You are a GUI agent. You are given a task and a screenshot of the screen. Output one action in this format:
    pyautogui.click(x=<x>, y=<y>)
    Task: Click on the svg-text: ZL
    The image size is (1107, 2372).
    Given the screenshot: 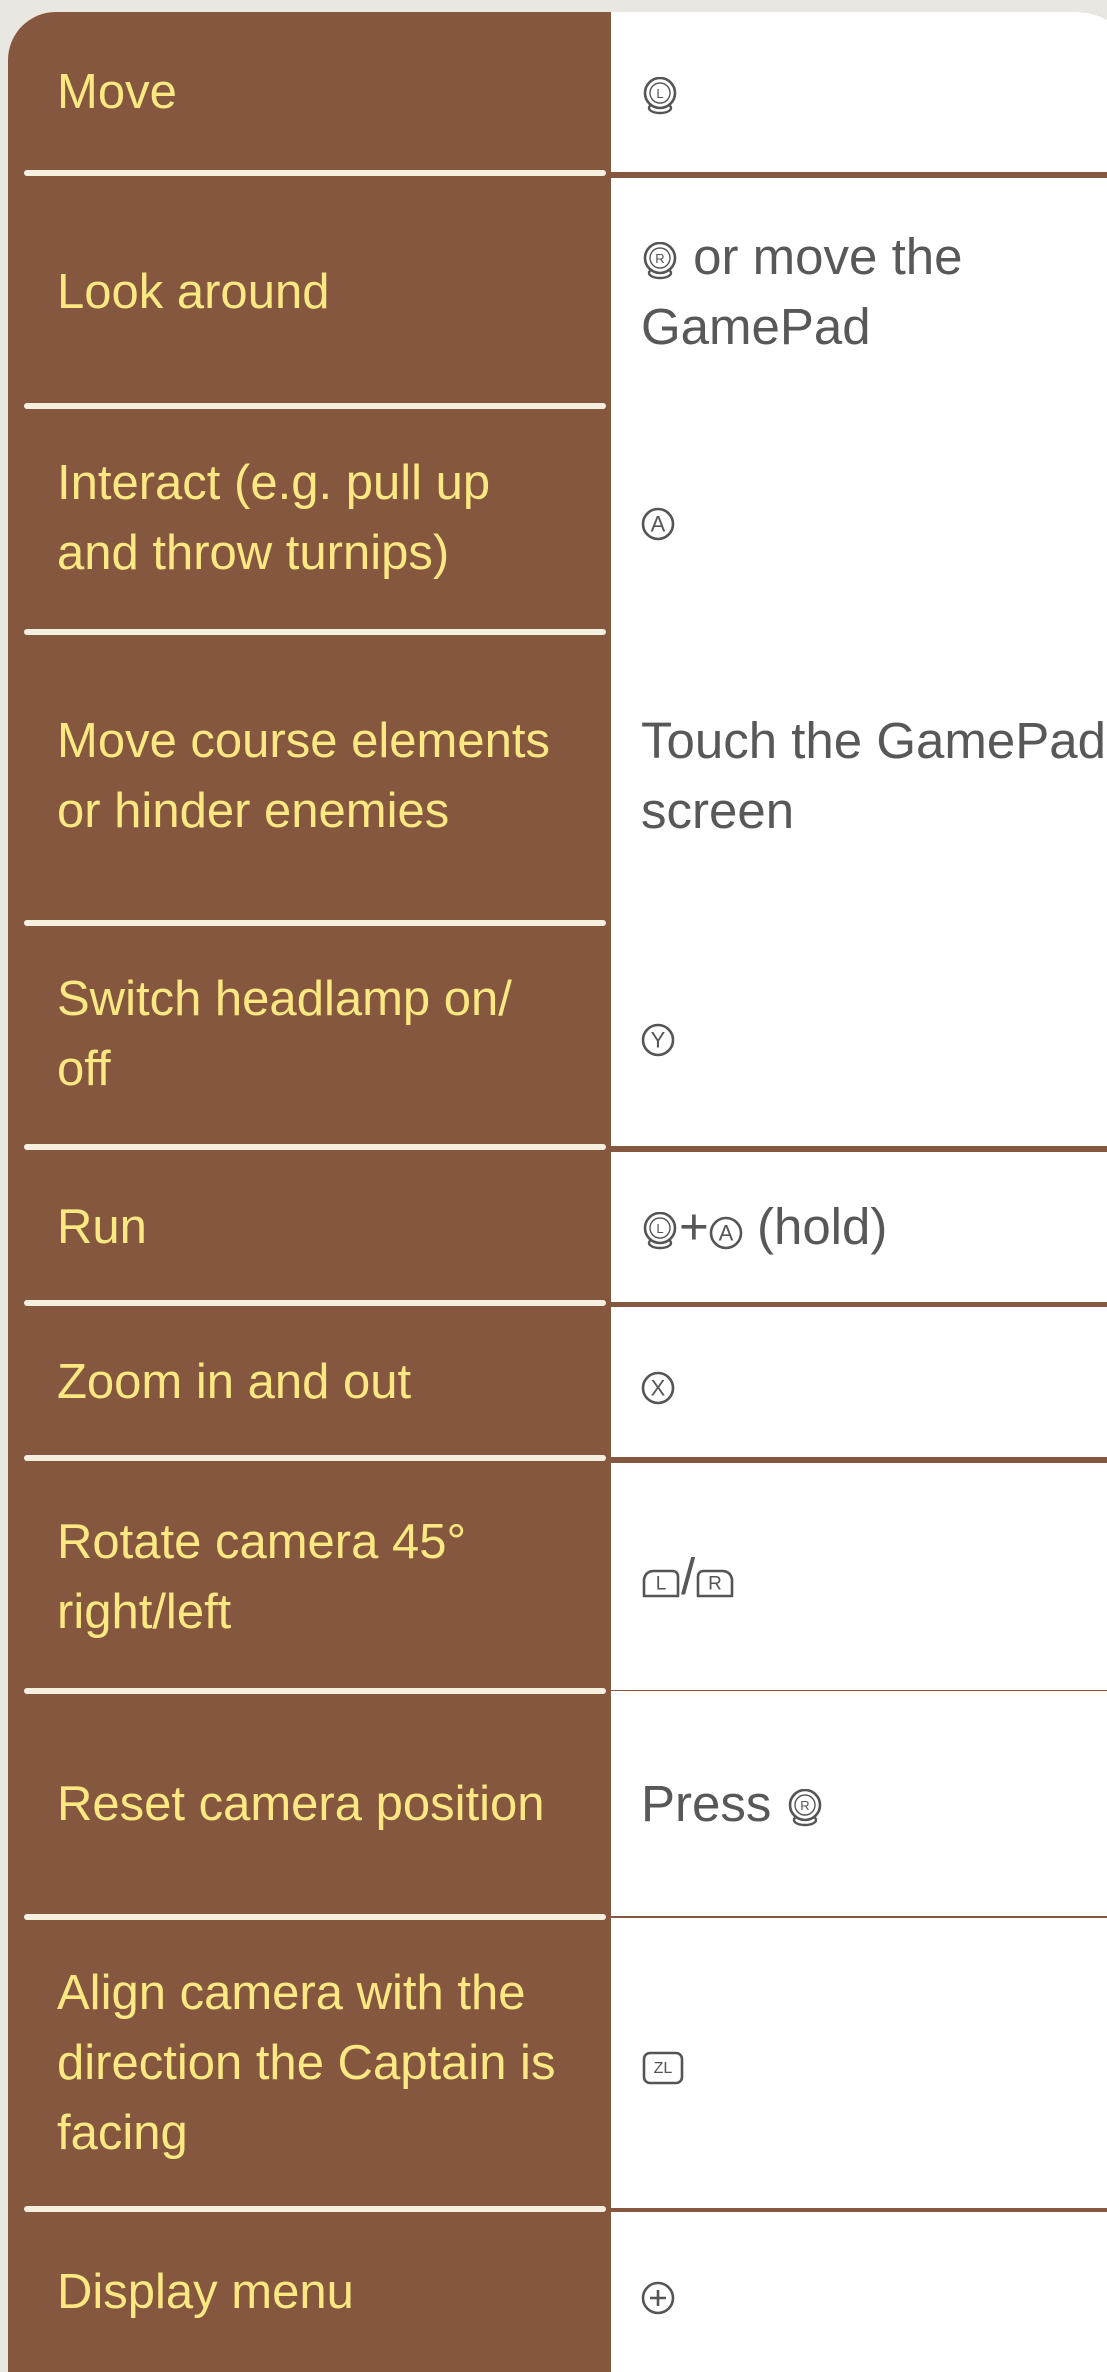 What is the action you would take?
    pyautogui.click(x=663, y=2068)
    